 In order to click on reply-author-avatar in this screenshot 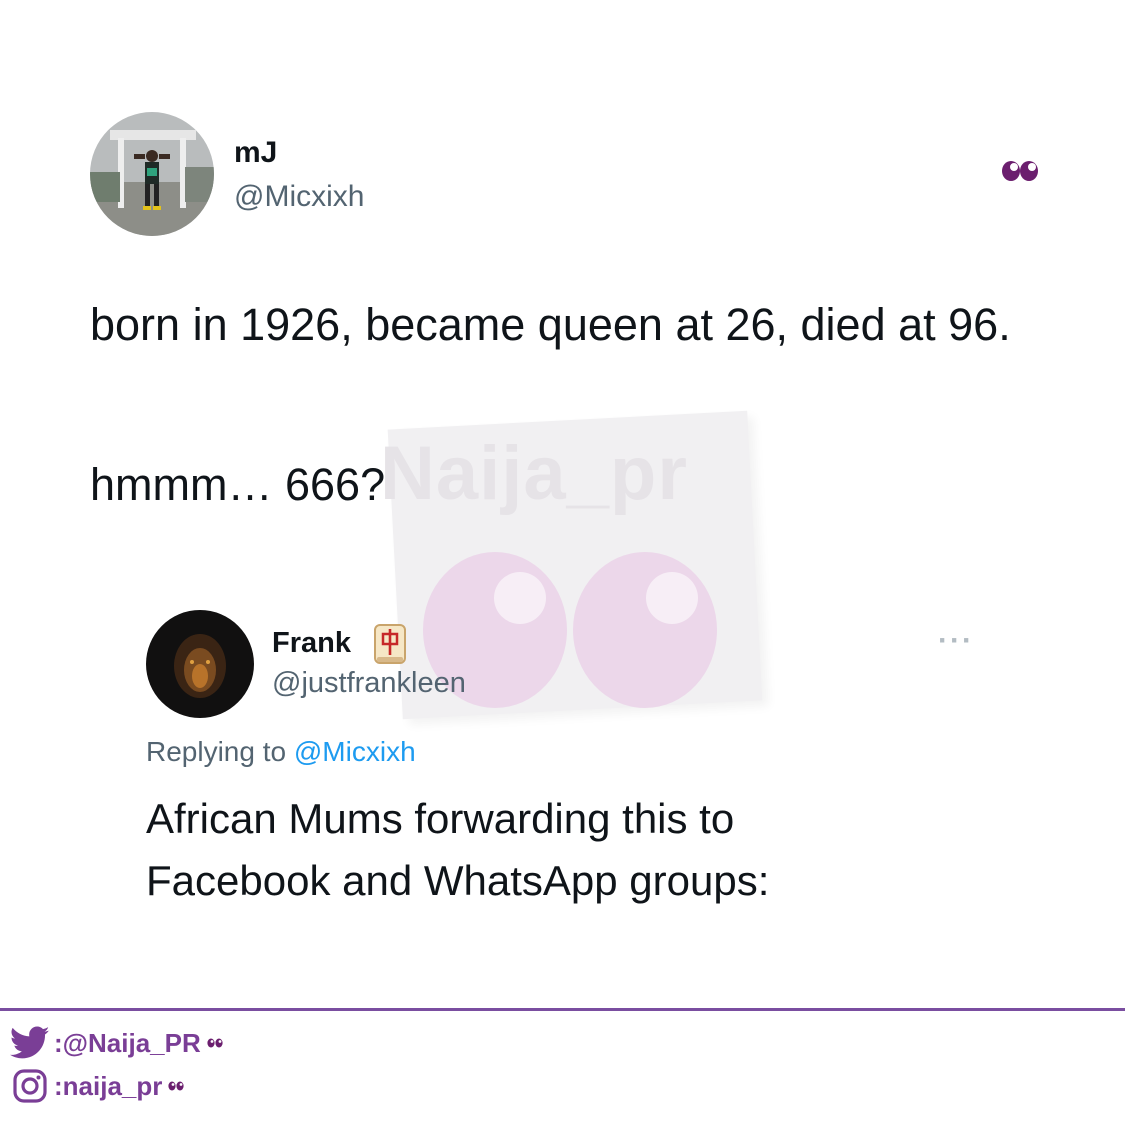, I will do `click(200, 664)`.